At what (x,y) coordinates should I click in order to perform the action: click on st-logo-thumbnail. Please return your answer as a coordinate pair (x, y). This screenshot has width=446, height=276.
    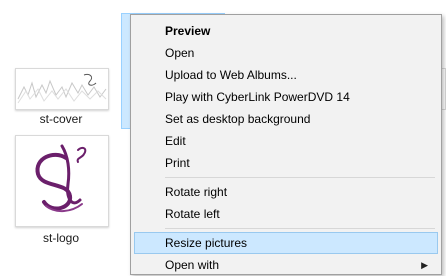
    Looking at the image, I should click on (62, 181).